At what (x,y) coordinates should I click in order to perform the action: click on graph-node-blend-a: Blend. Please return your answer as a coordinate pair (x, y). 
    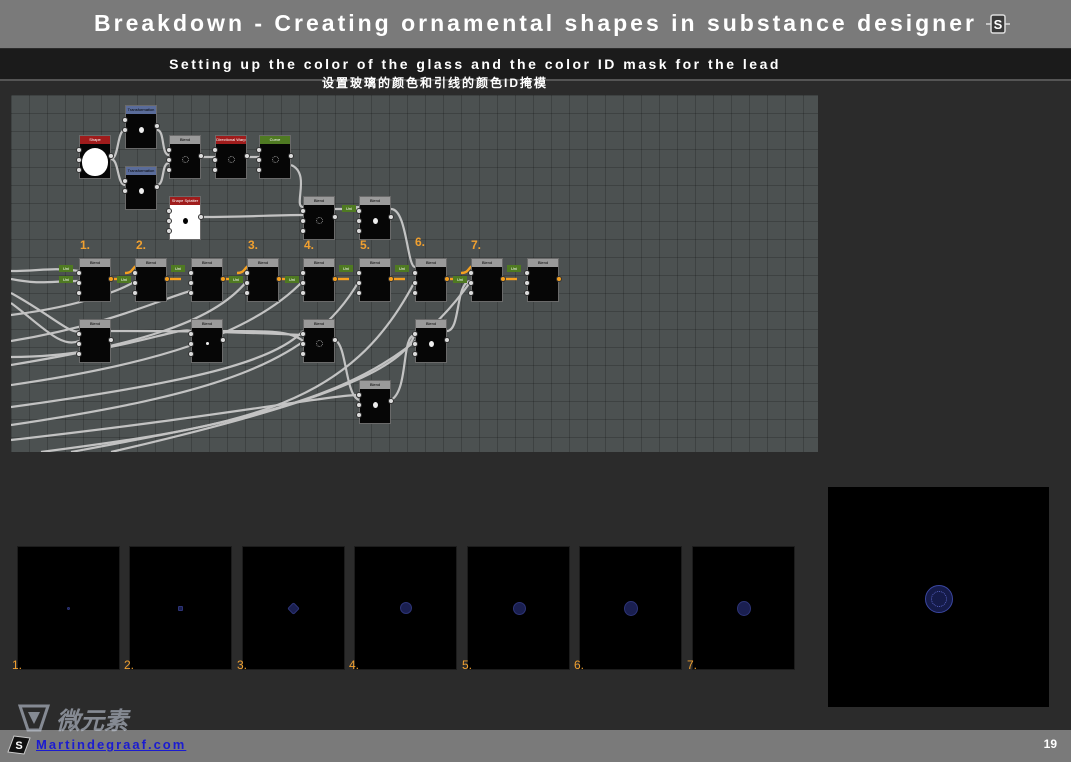
    Looking at the image, I should click on (185, 157).